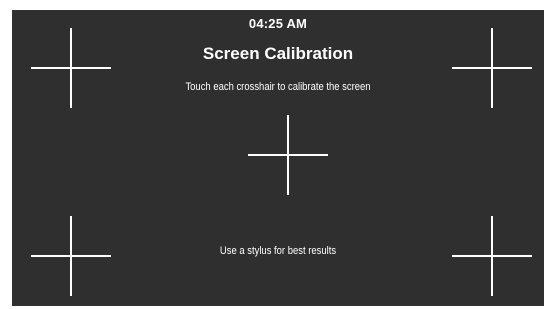 This screenshot has width=556, height=309. I want to click on crosshair-top-right, so click(492, 68).